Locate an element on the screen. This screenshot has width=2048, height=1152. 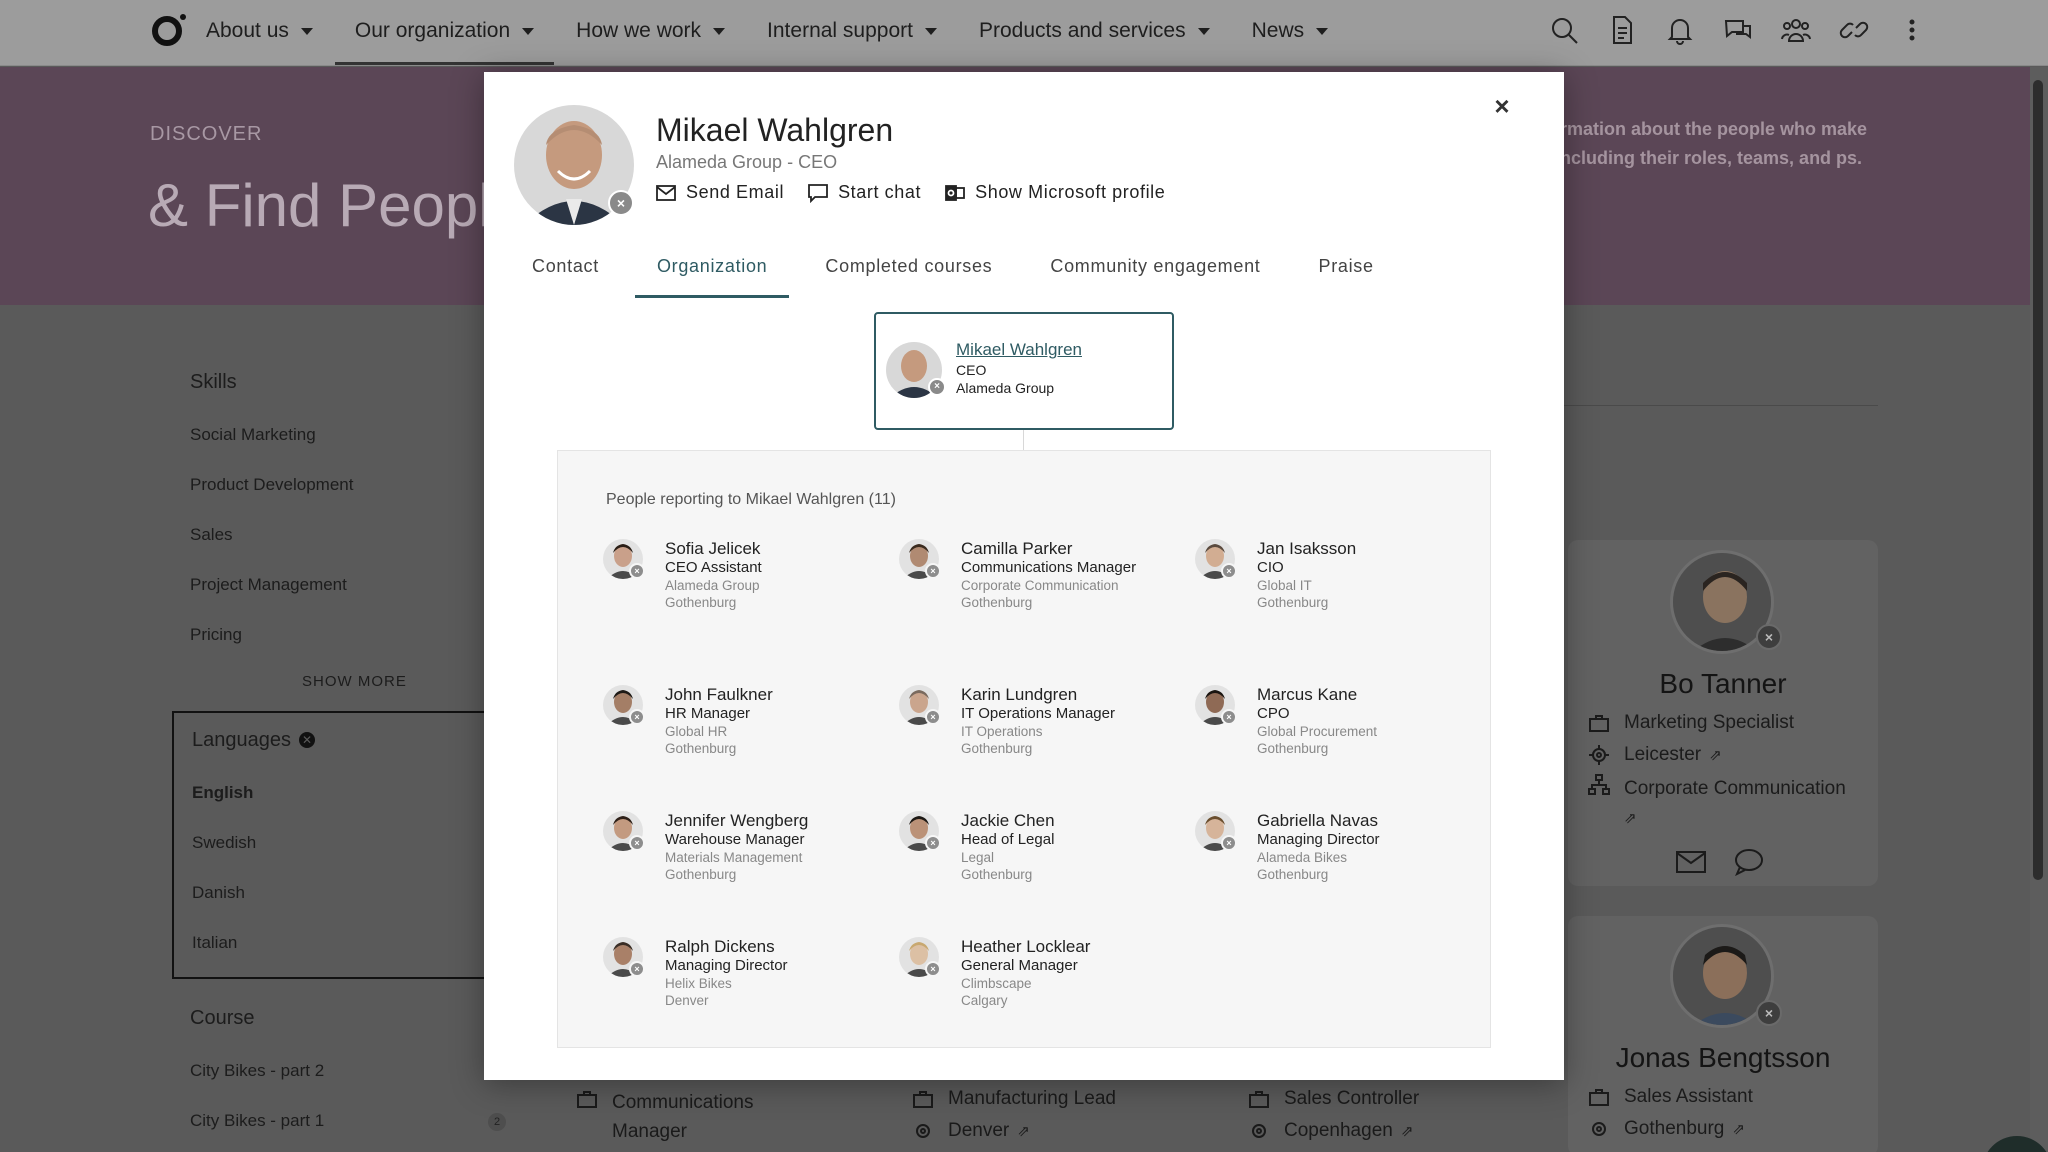
report-department: Helix Bikes is located at coordinates (698, 983).